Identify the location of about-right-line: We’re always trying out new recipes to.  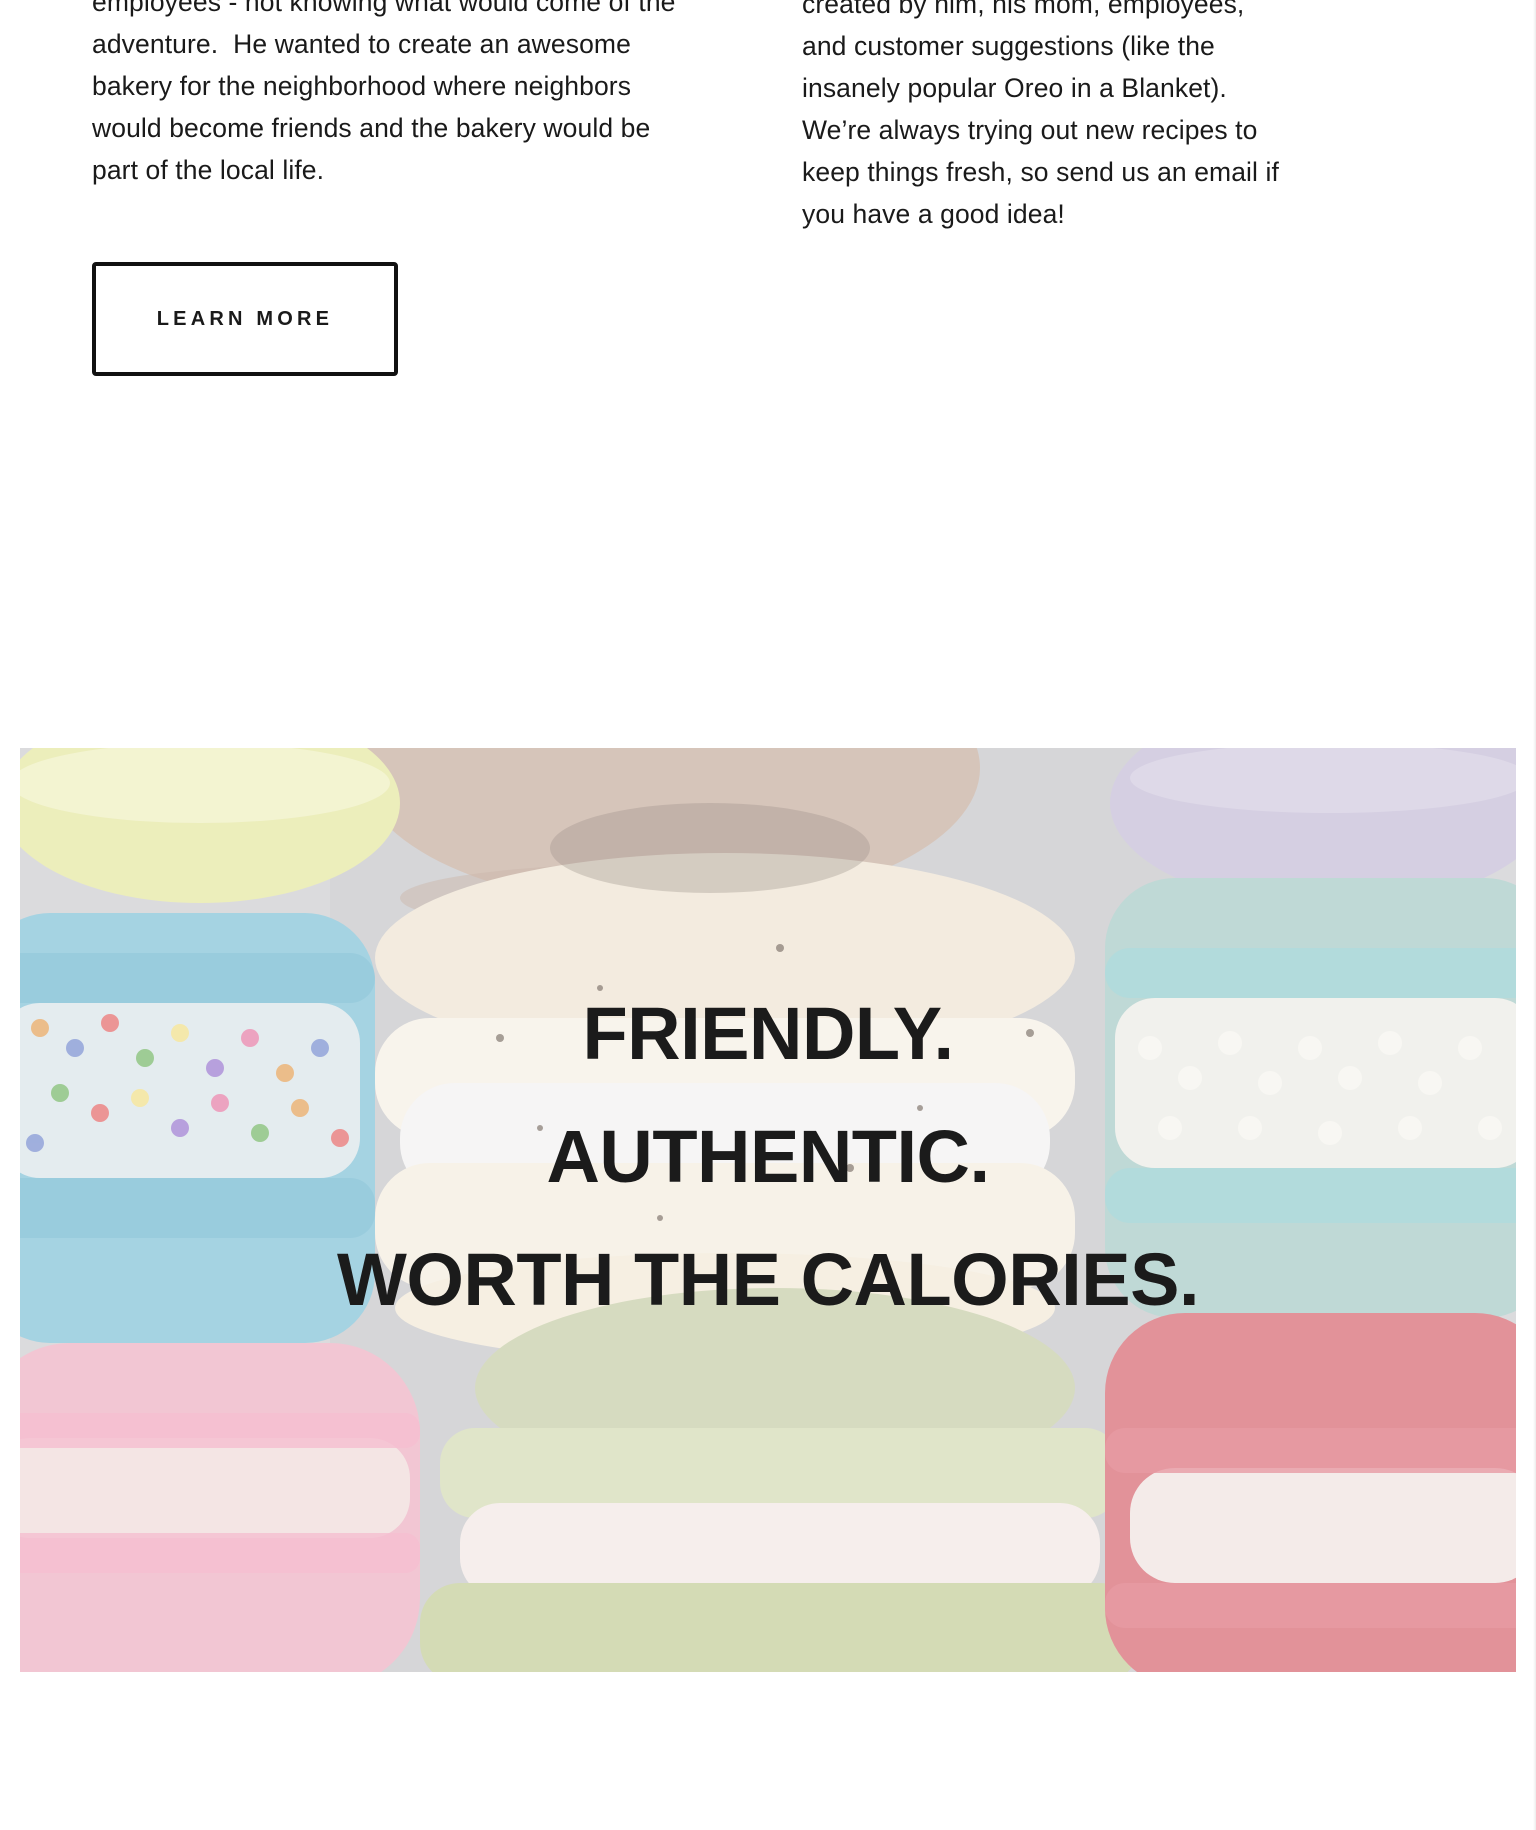
(1030, 130).